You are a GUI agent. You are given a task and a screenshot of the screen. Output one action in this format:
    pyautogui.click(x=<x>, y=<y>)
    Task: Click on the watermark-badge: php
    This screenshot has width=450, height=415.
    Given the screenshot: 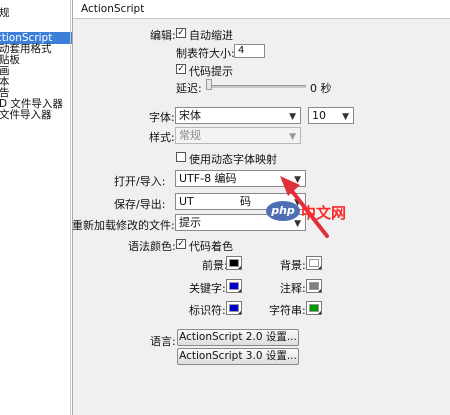 What is the action you would take?
    pyautogui.click(x=283, y=211)
    